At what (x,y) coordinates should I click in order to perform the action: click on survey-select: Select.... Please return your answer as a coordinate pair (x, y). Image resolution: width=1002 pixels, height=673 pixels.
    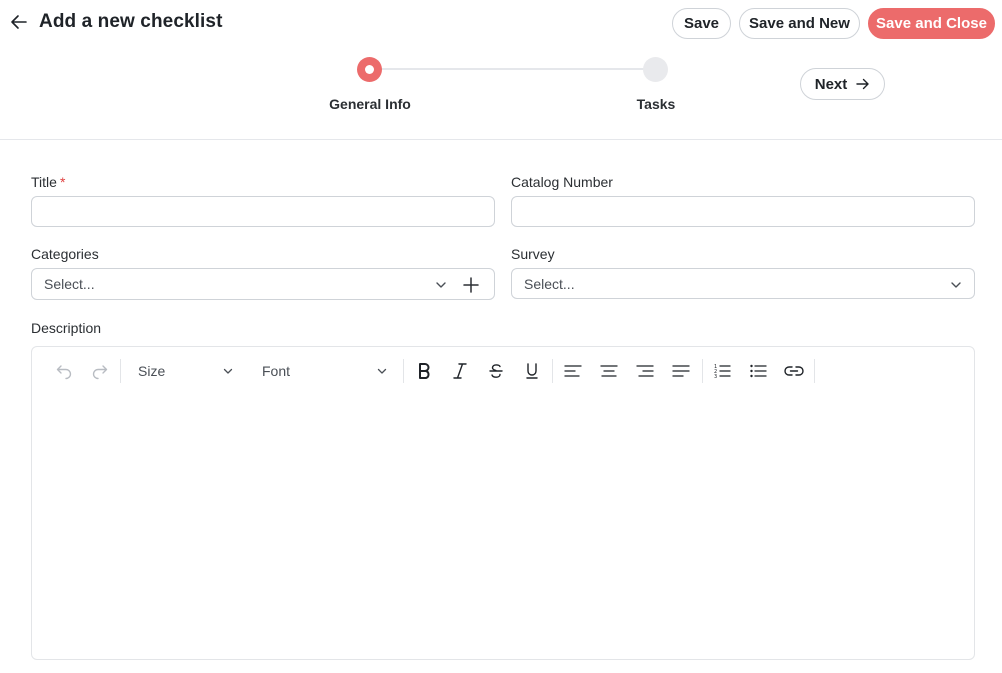
    Looking at the image, I should click on (743, 283).